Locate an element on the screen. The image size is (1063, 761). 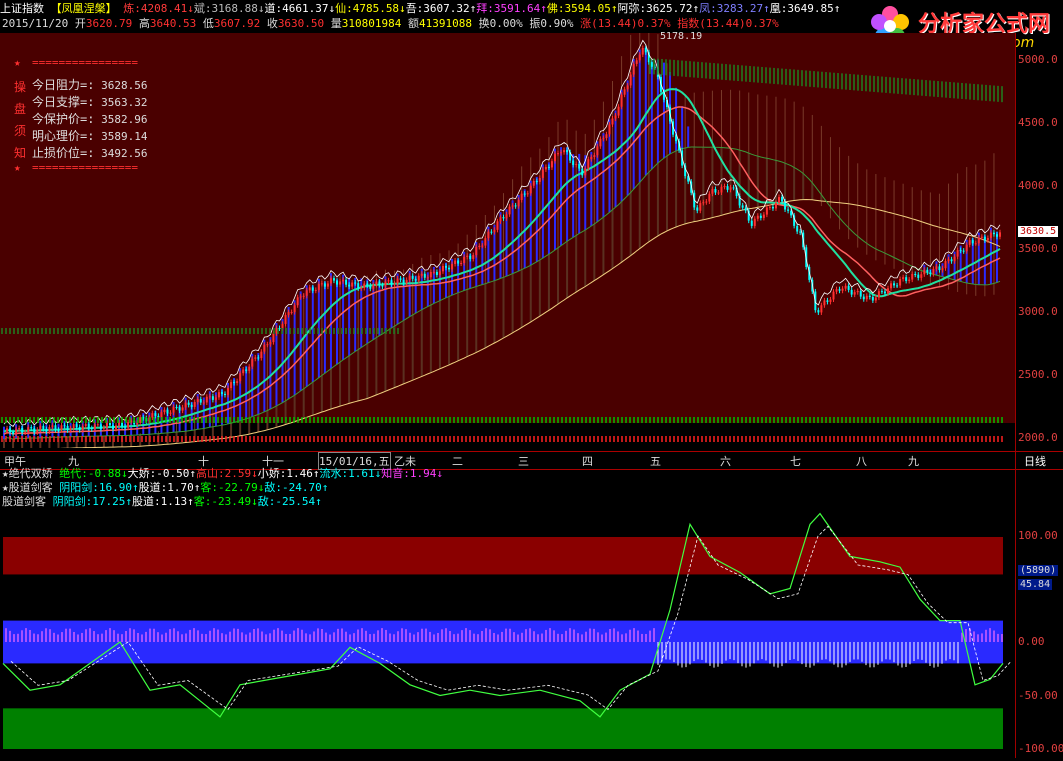
period-selector: 日线 is located at coordinates (1035, 461).